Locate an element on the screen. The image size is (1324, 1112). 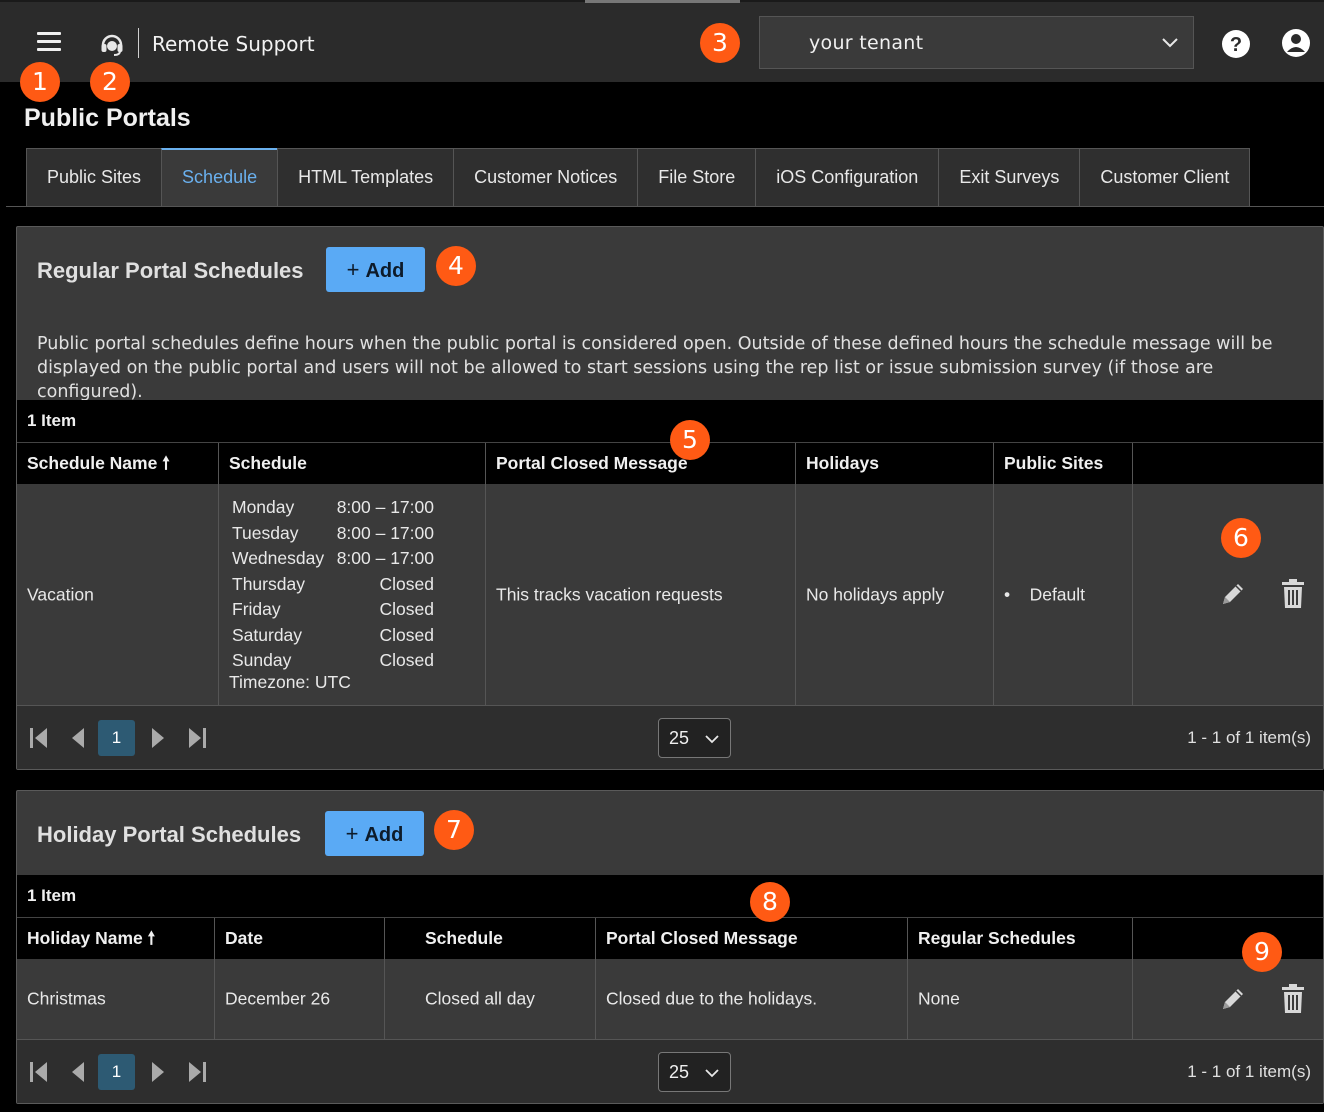
column-header-holiday-name: Holiday Name 🠕 is located at coordinates (116, 938).